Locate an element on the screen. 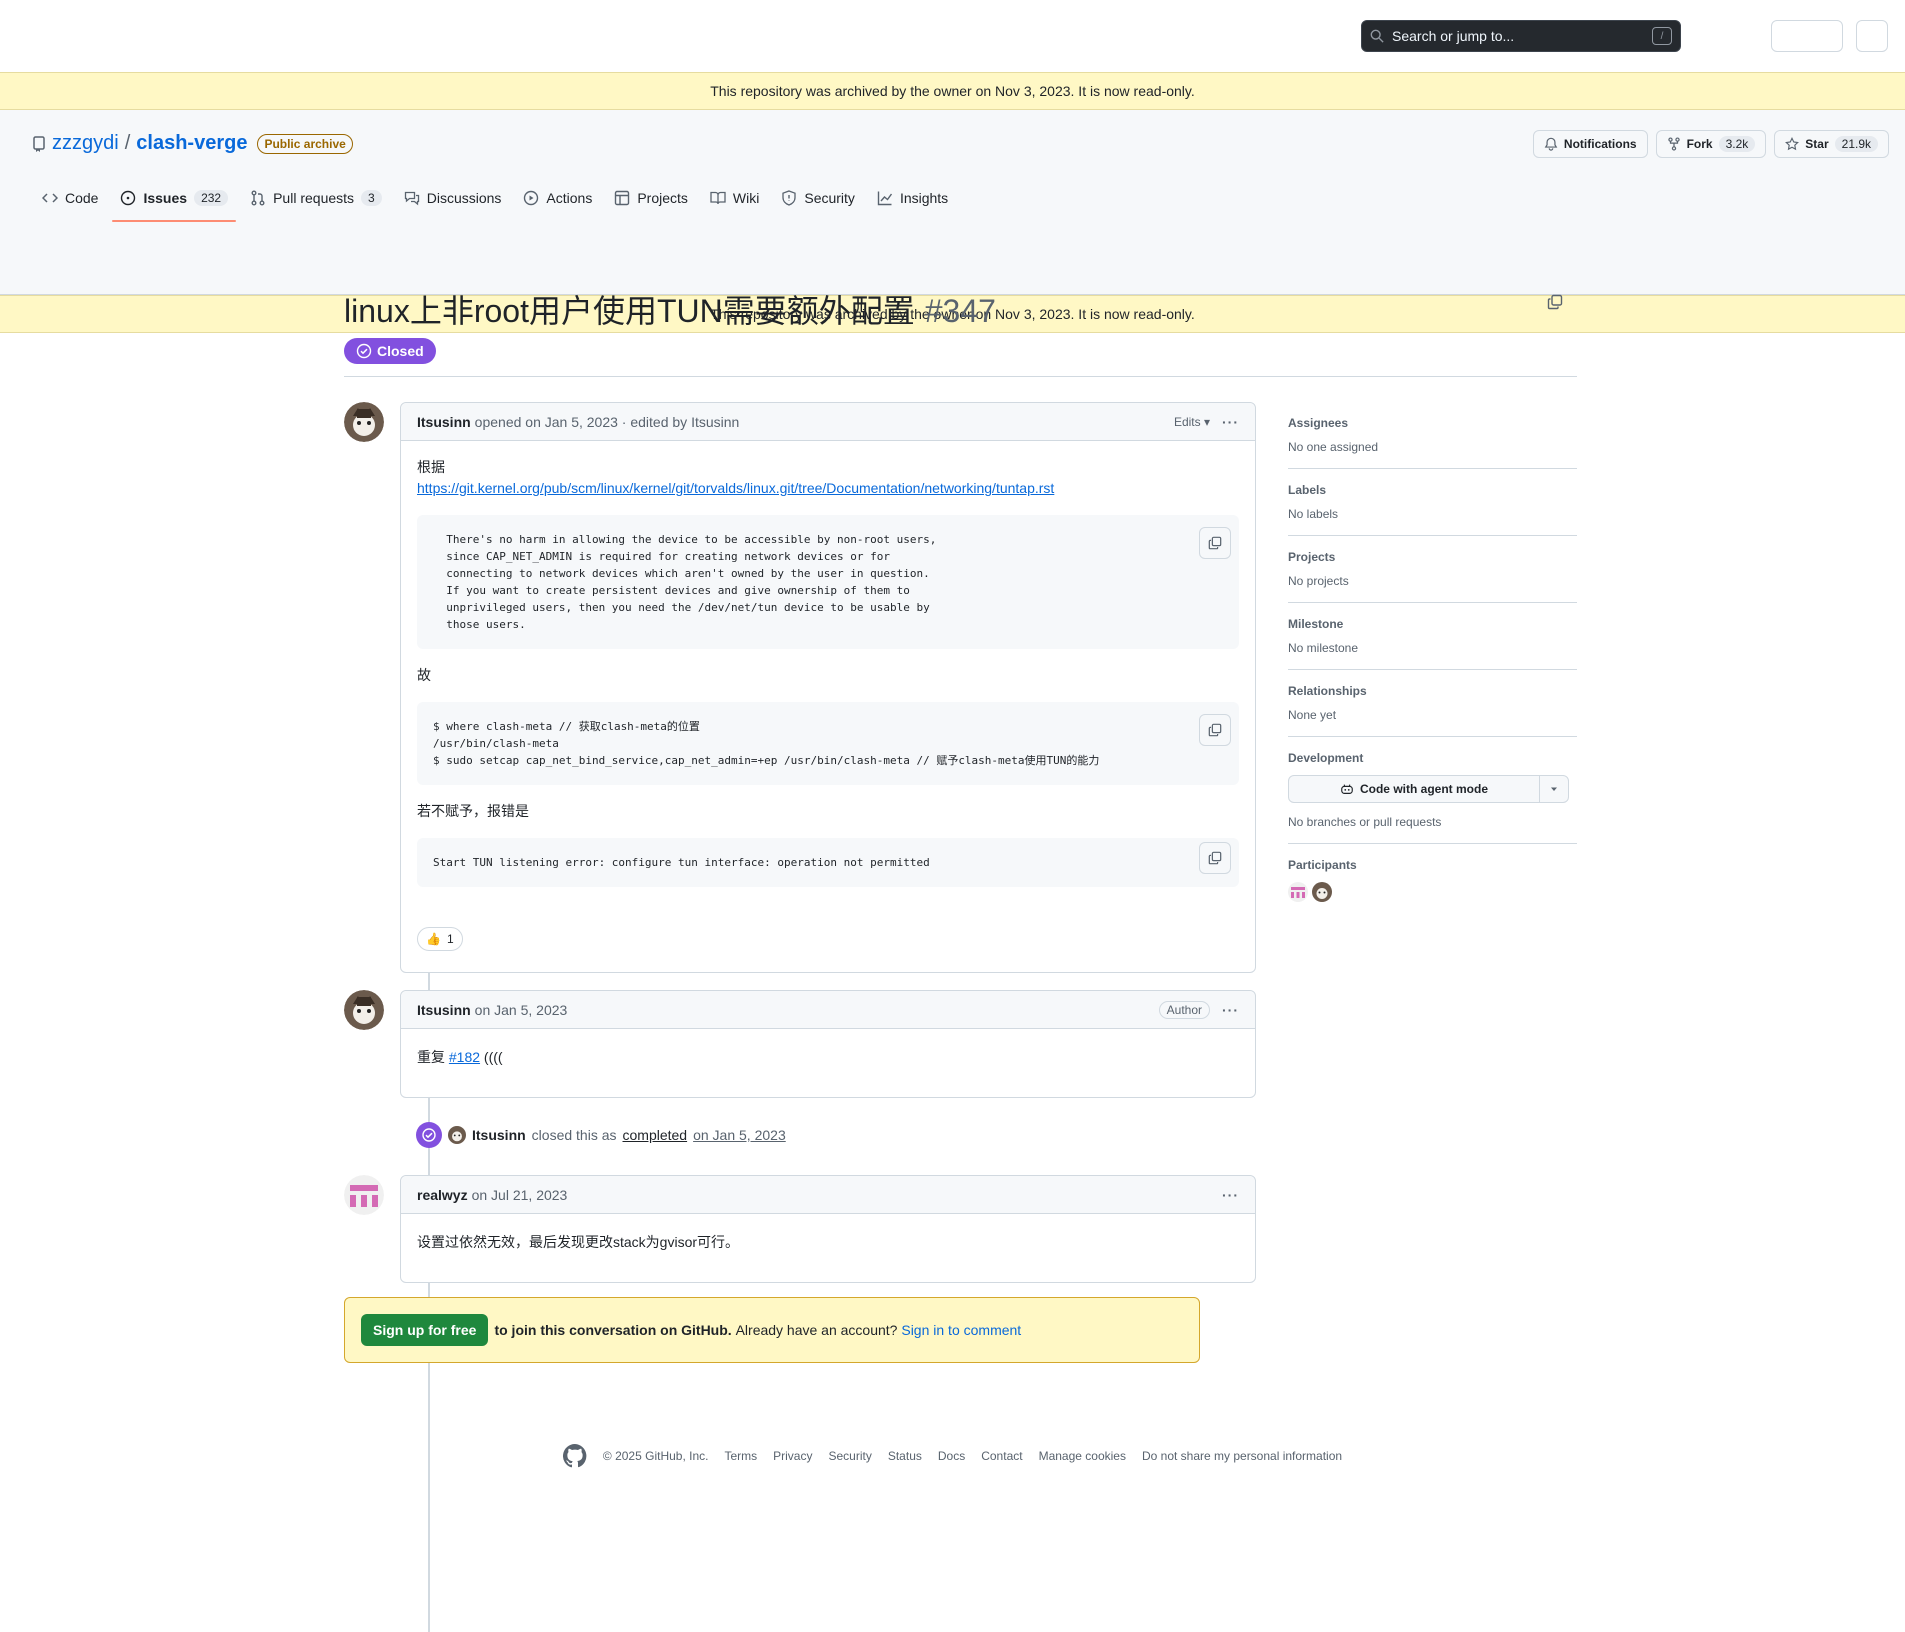 The height and width of the screenshot is (1632, 1905). edits-dropdown: Edits ▾ is located at coordinates (1192, 422).